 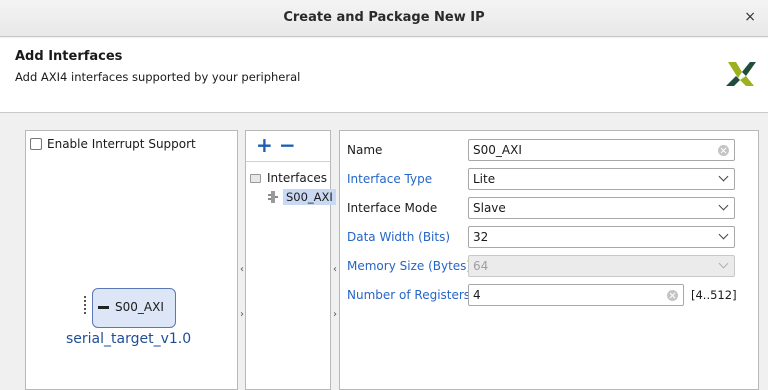 I want to click on drag-handle-icon, so click(x=85, y=307).